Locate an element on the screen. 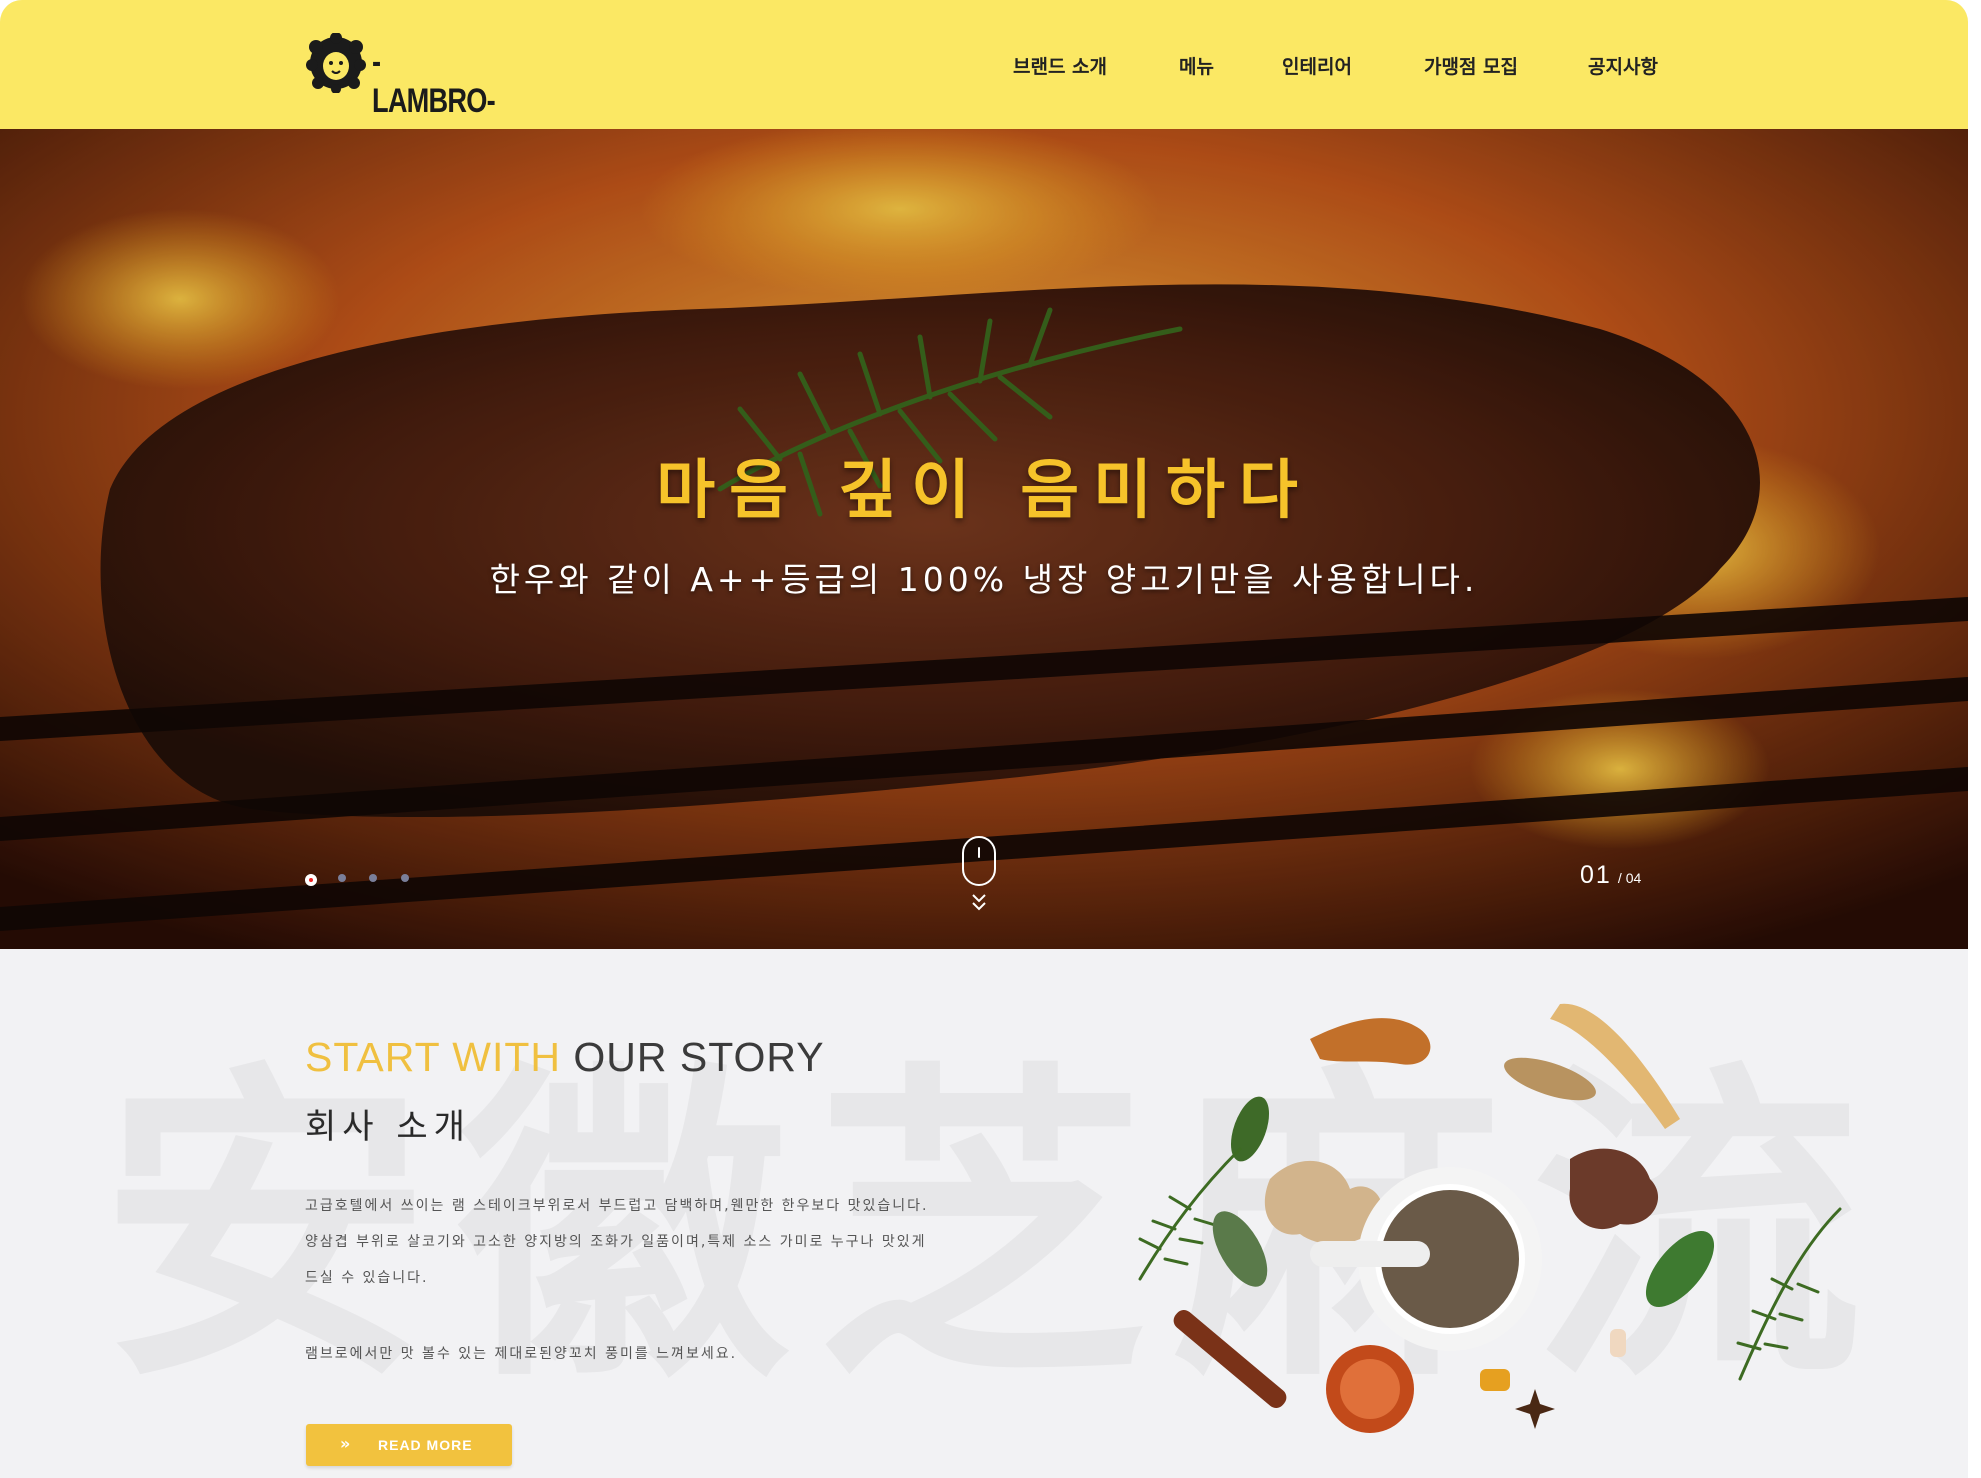  nav-menu: 메뉴 is located at coordinates (1196, 65).